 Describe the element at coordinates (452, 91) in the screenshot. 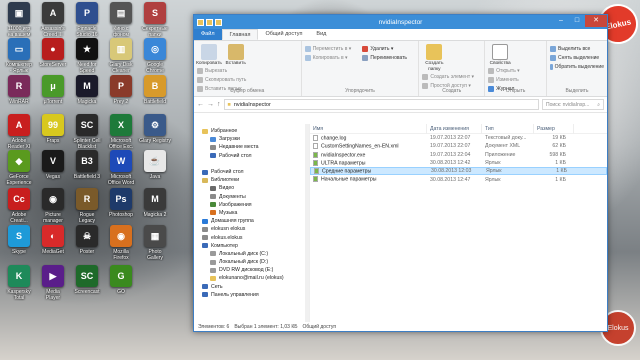

I see `create-group-label: Создать` at that location.